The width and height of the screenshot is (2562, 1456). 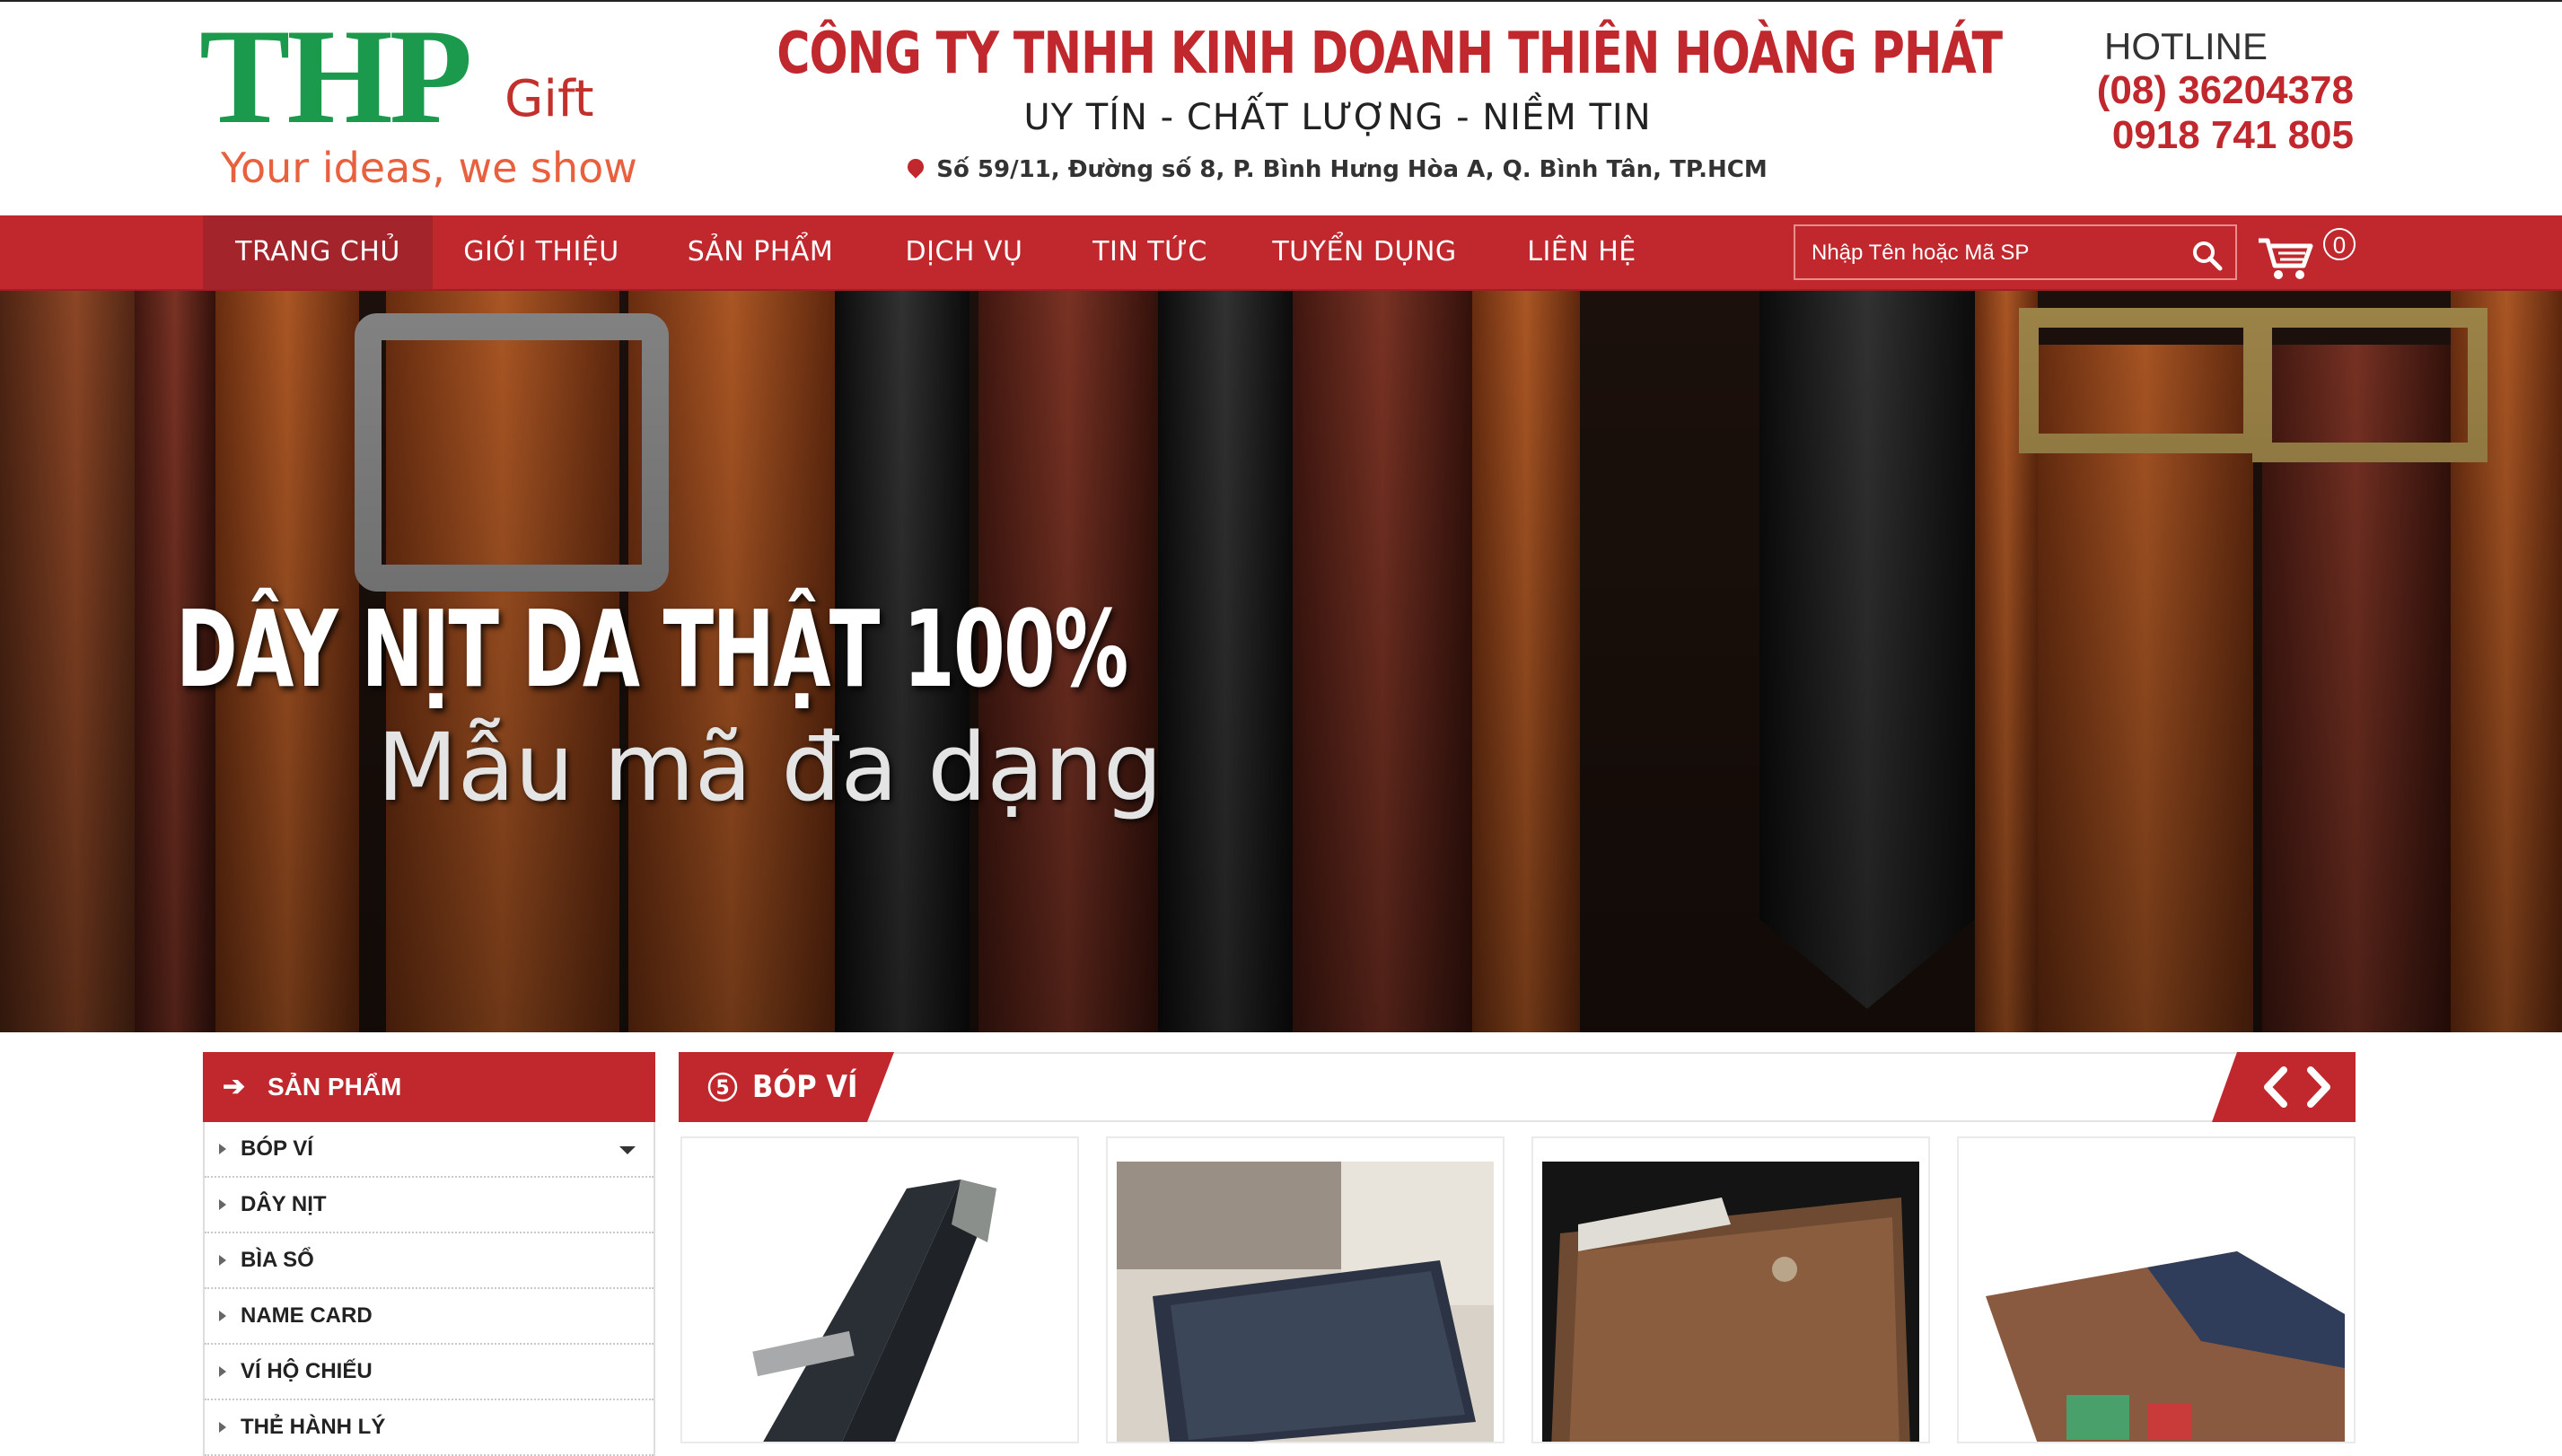 I want to click on map-pin-icon, so click(x=915, y=166).